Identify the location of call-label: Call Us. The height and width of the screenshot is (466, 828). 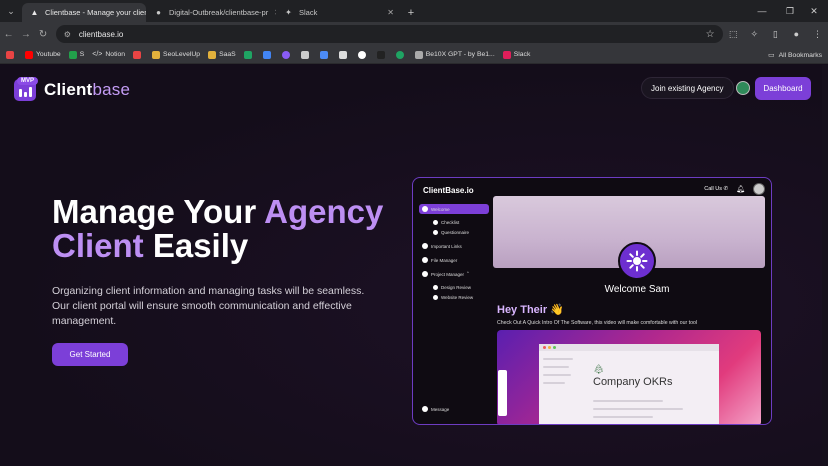
(713, 189).